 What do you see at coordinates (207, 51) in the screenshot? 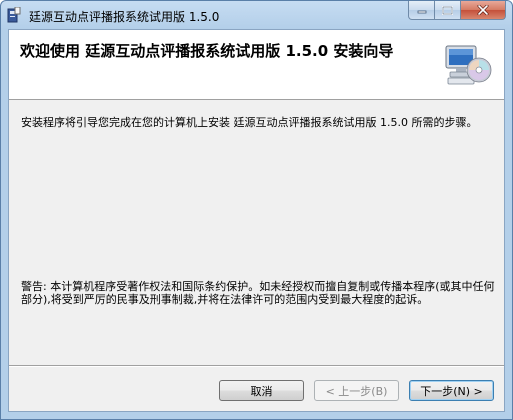
I see `page-title: 欢迎使用 廷源互动点评播报系统试用版 1.5.0 安装向导` at bounding box center [207, 51].